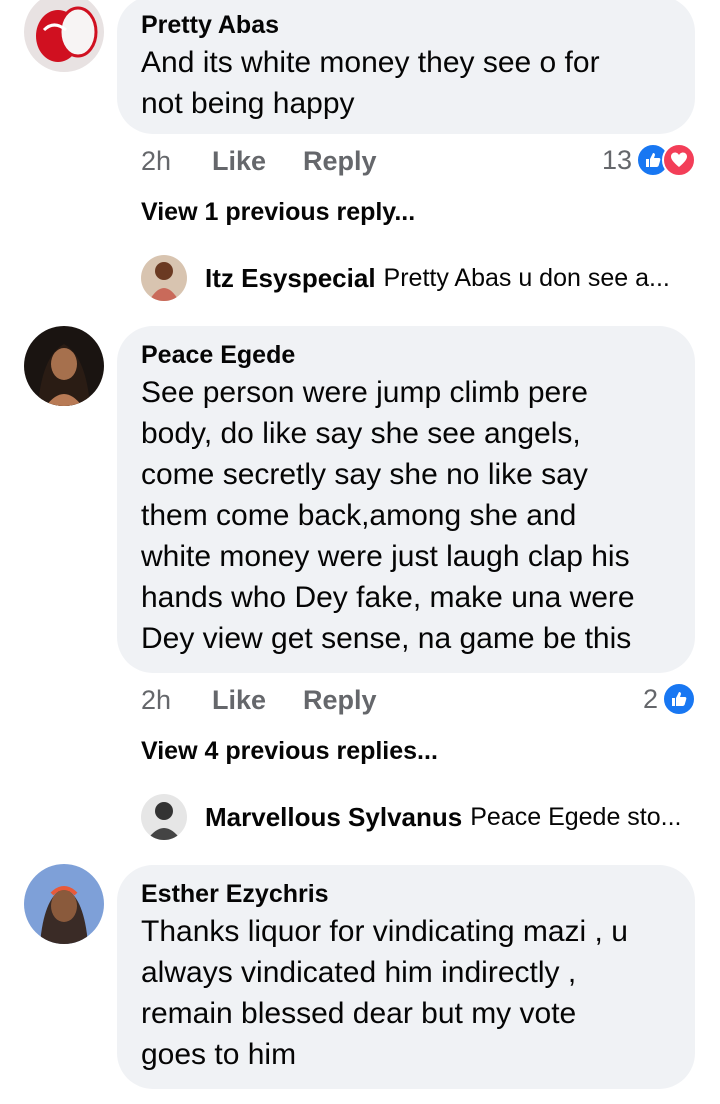 The image size is (720, 1104). Describe the element at coordinates (679, 699) in the screenshot. I see `like-icon` at that location.